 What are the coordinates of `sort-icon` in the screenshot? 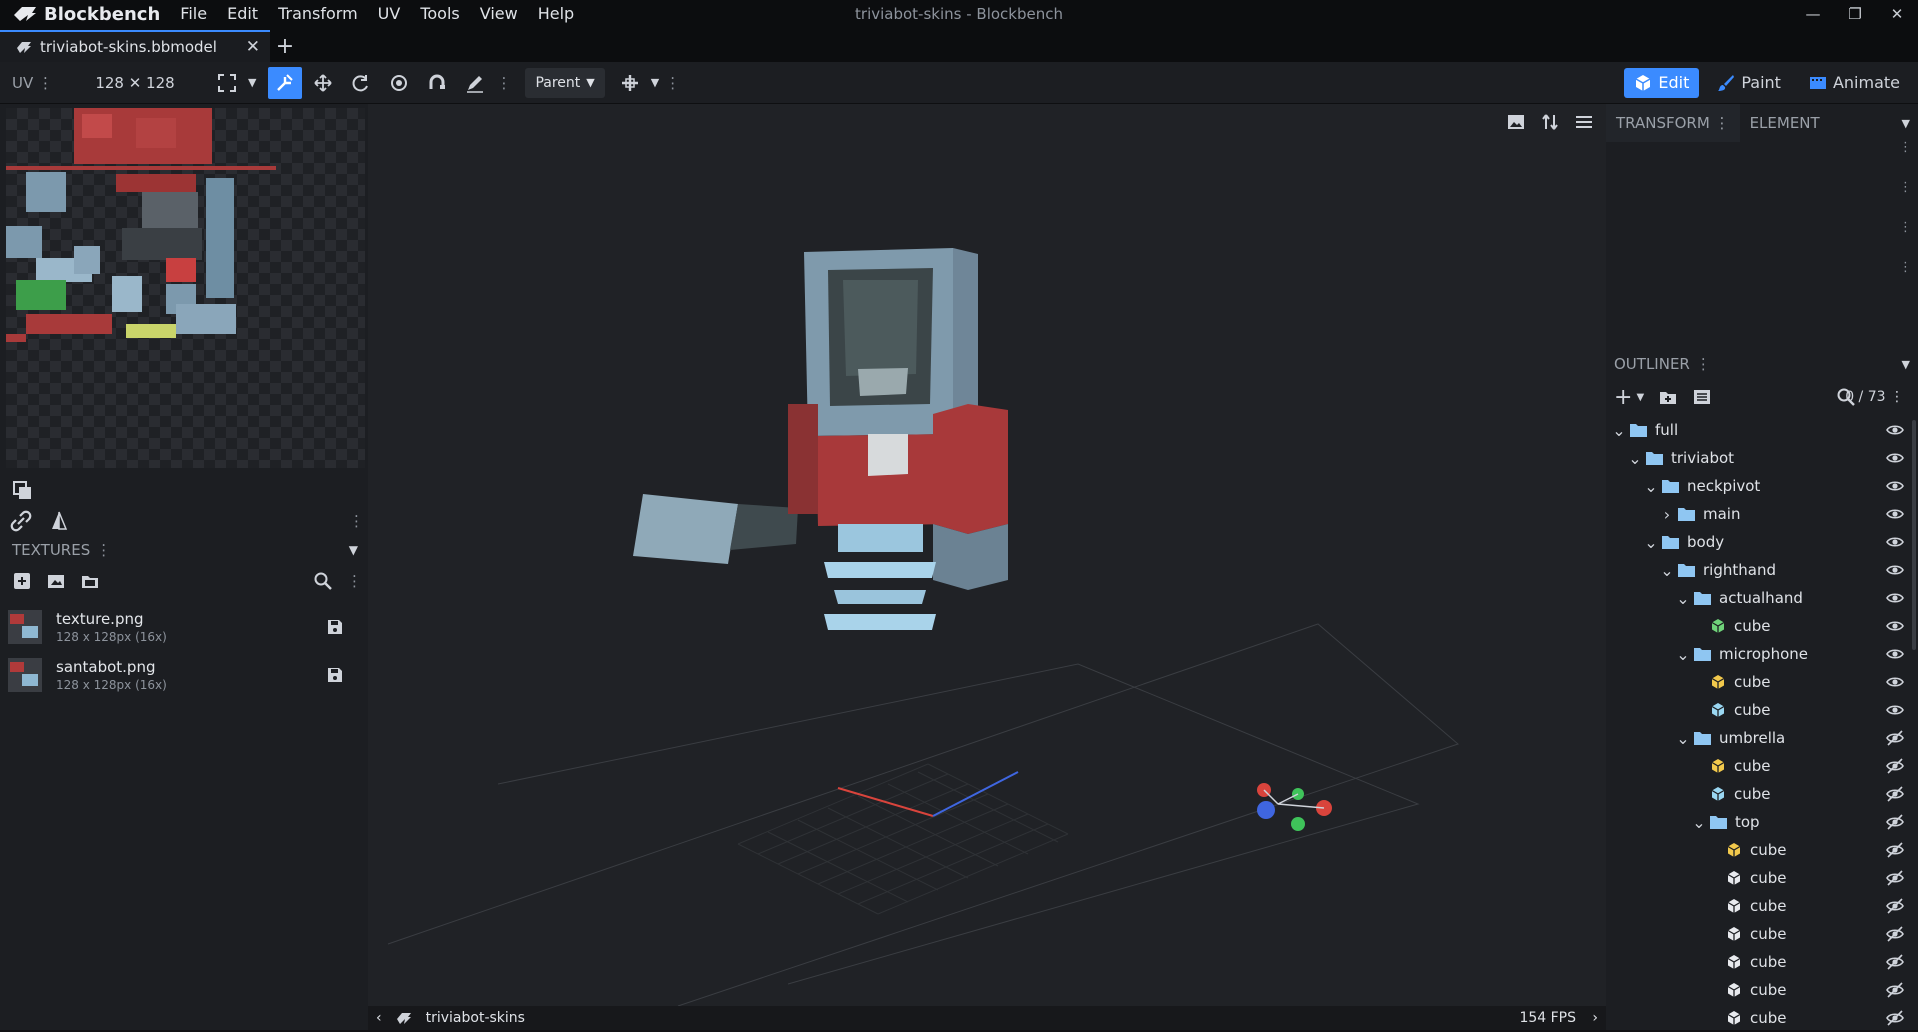 It's located at (1550, 122).